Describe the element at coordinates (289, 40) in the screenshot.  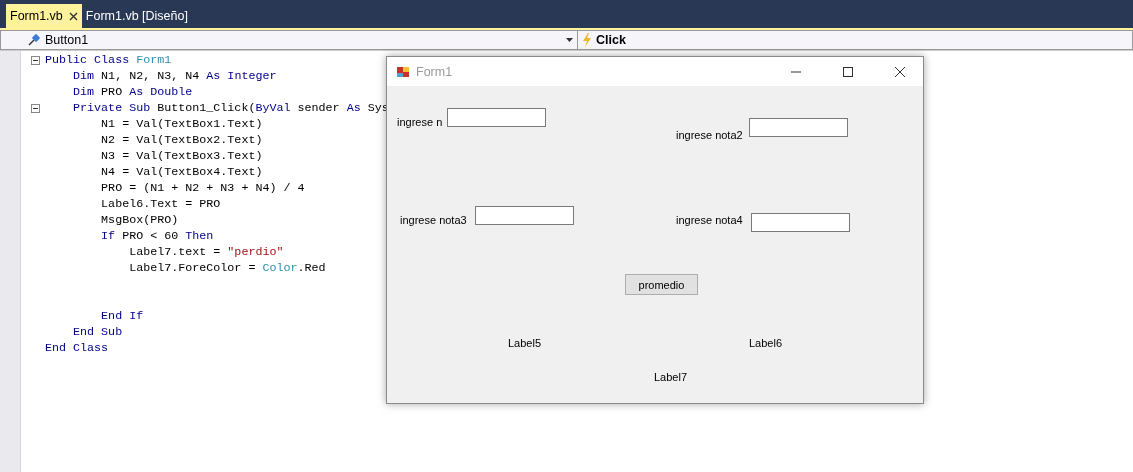
I see `object-dropdown: Button1` at that location.